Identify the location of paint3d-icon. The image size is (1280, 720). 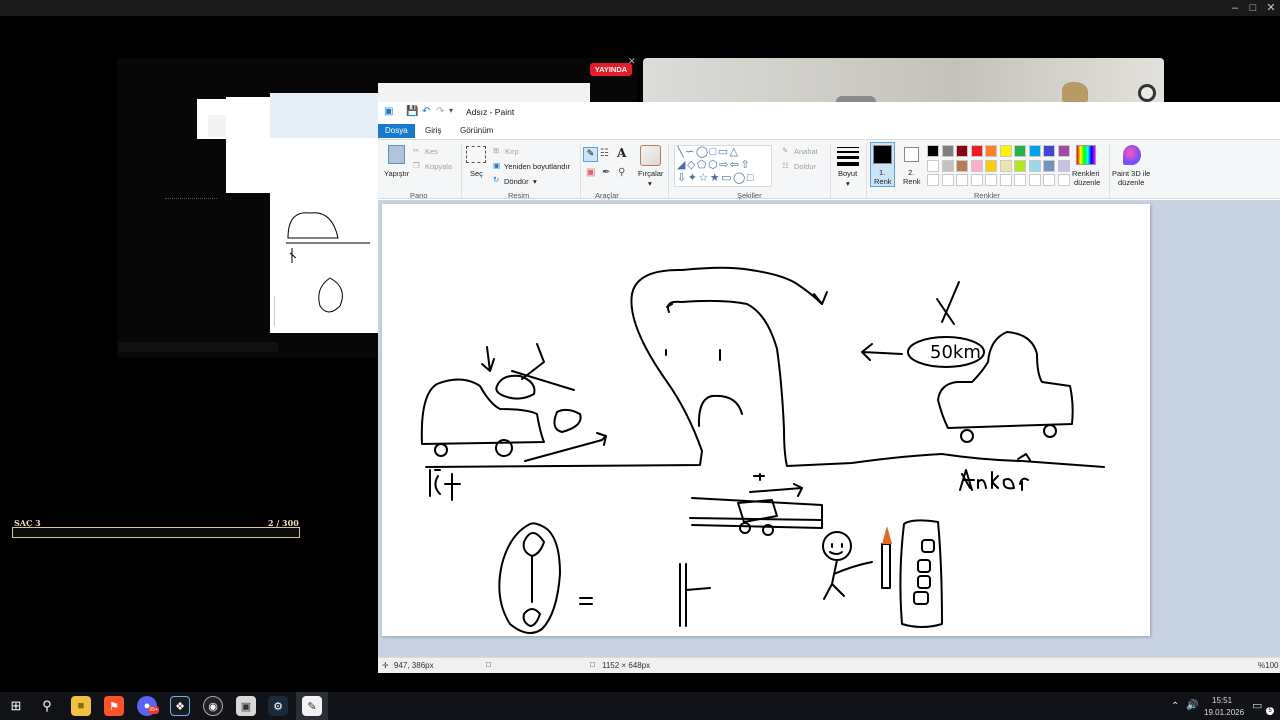
(1132, 155).